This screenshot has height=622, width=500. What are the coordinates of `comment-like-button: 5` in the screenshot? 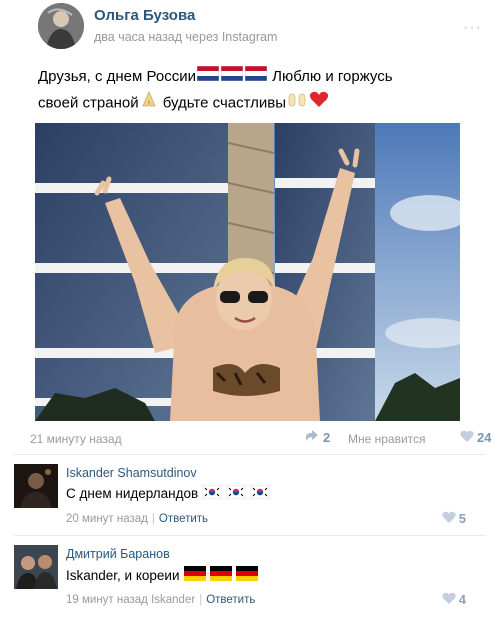 It's located at (454, 518).